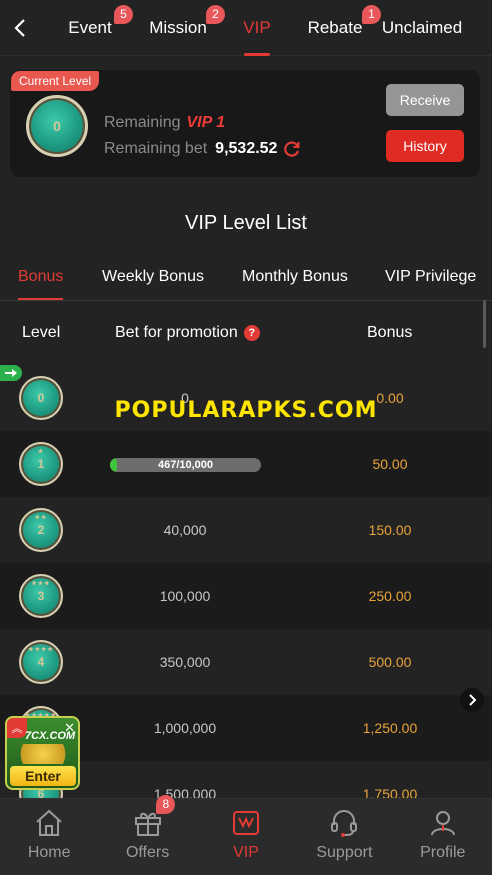  Describe the element at coordinates (442, 823) in the screenshot. I see `user-icon` at that location.